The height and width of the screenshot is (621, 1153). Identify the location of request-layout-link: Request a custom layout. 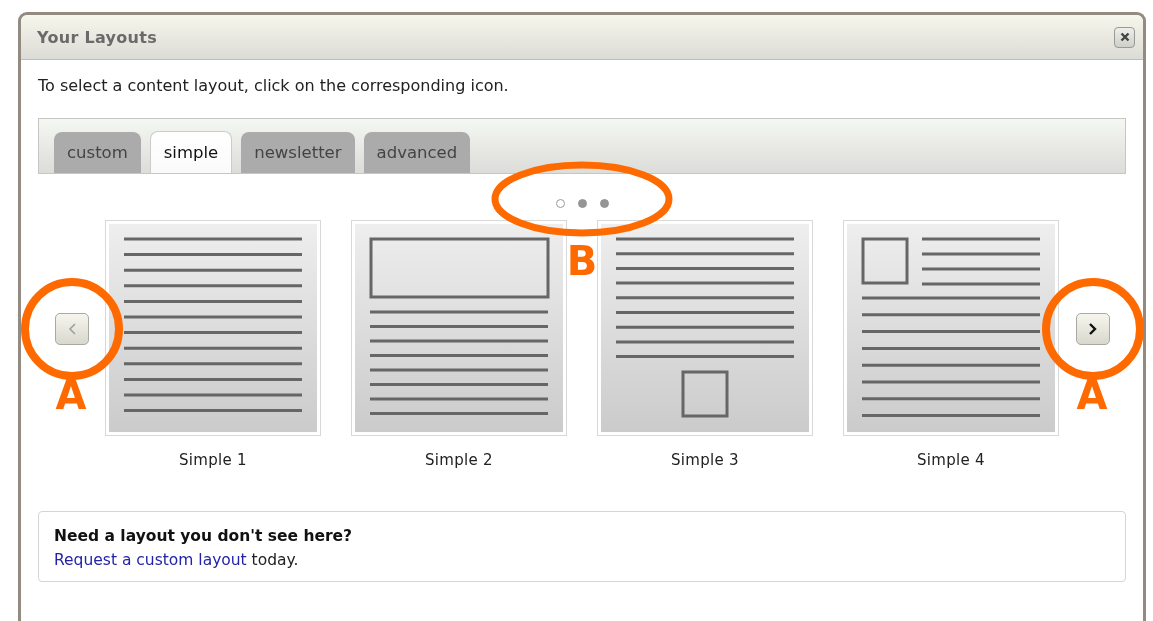
(150, 560).